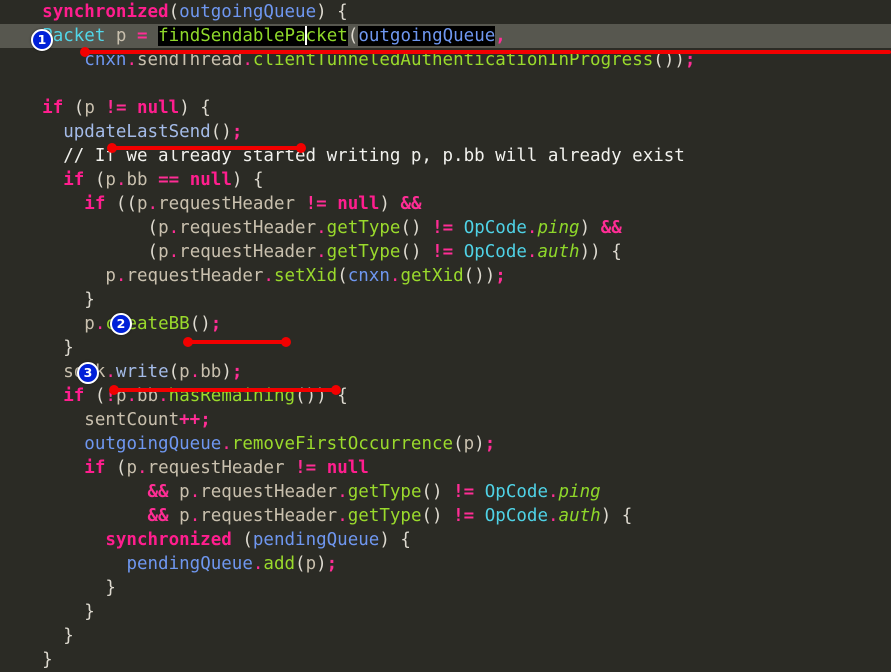 The width and height of the screenshot is (891, 672). Describe the element at coordinates (445, 300) in the screenshot. I see `code-line-13: }` at that location.